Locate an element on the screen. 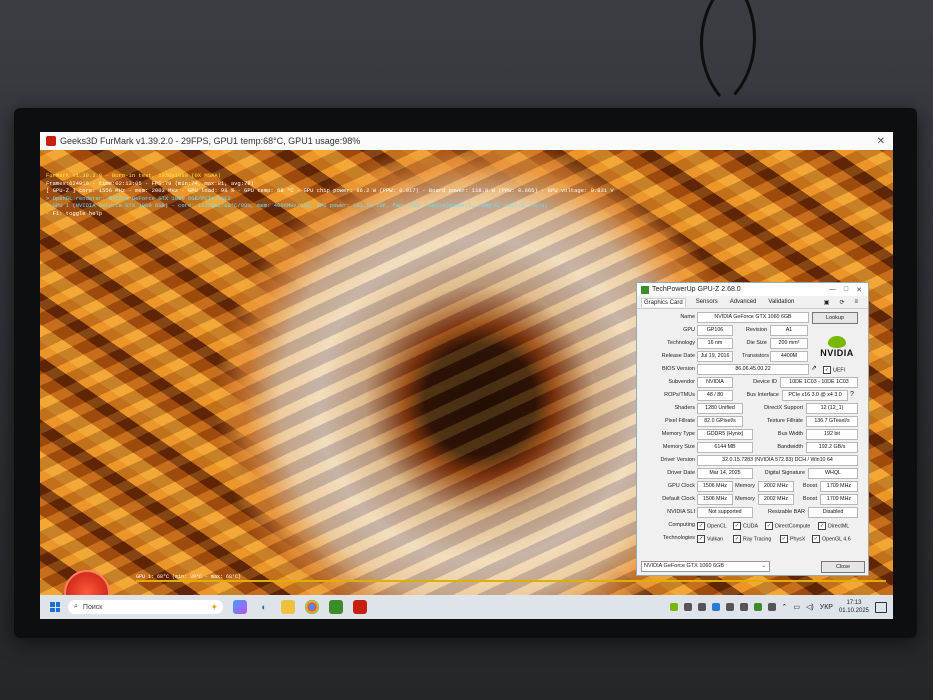  physx-checkbox: ✓ PhysX is located at coordinates (792, 539).